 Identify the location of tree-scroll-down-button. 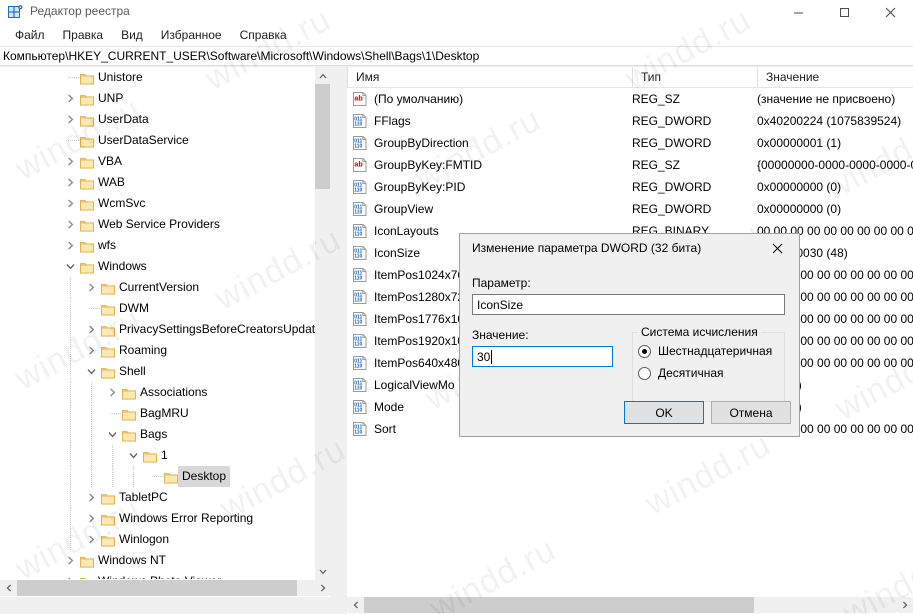
(322, 571).